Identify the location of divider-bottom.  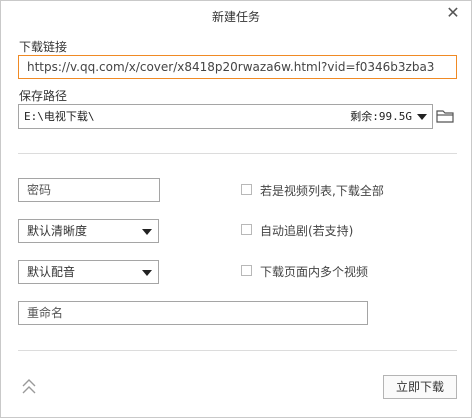
(237, 350).